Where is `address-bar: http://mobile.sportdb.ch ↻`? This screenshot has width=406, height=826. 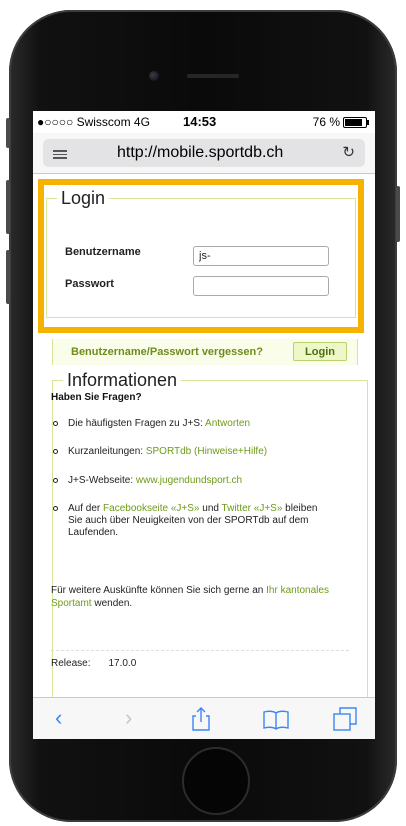
address-bar: http://mobile.sportdb.ch ↻ is located at coordinates (204, 153).